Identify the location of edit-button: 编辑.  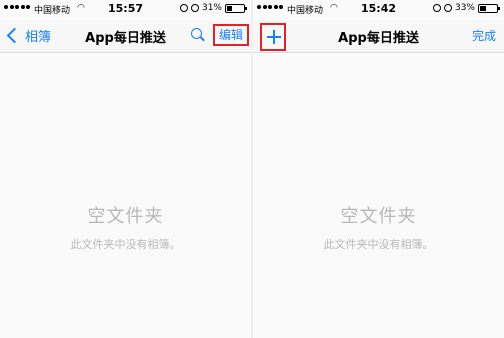
(231, 35).